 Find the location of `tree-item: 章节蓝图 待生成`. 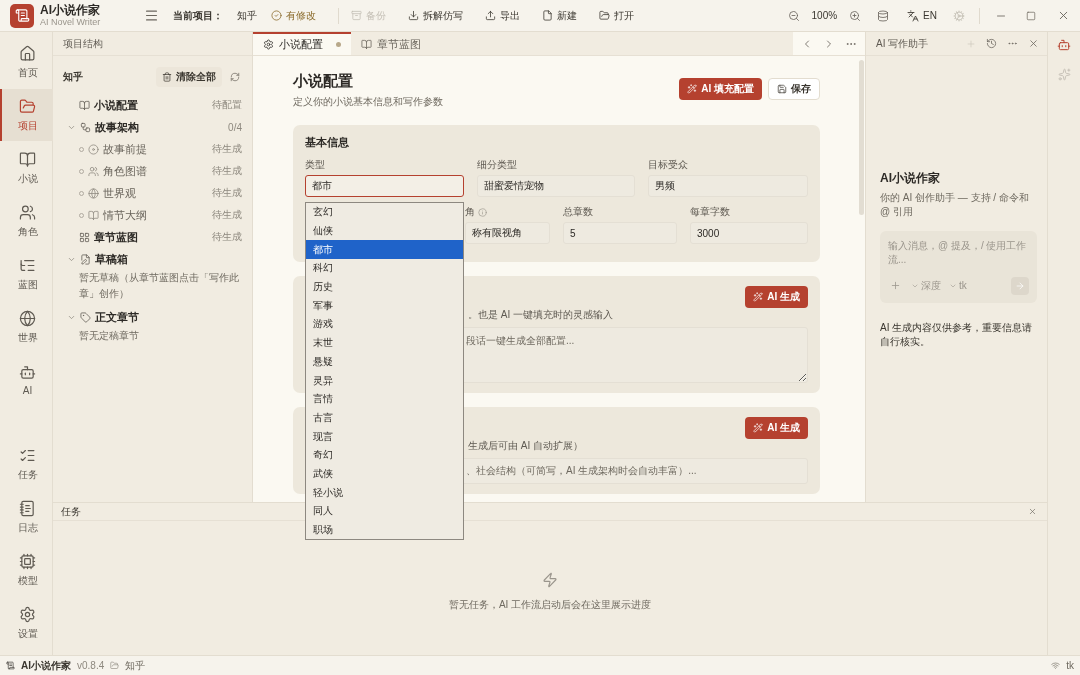

tree-item: 章节蓝图 待生成 is located at coordinates (152, 237).